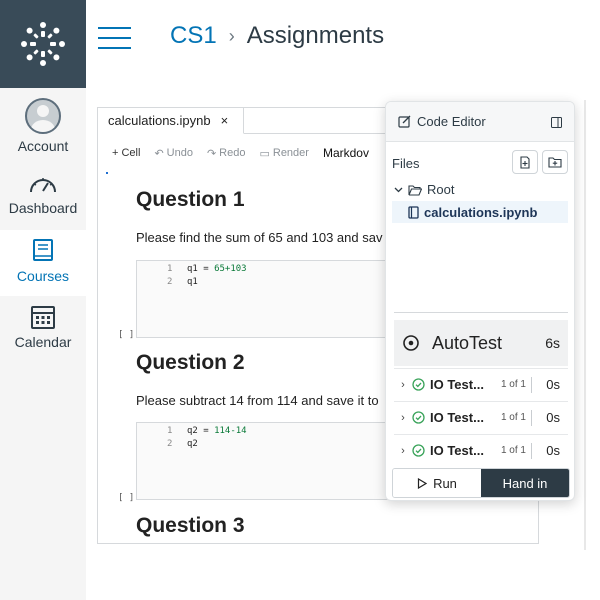 The height and width of the screenshot is (600, 600). Describe the element at coordinates (556, 122) in the screenshot. I see `collapse-panel-icon` at that location.